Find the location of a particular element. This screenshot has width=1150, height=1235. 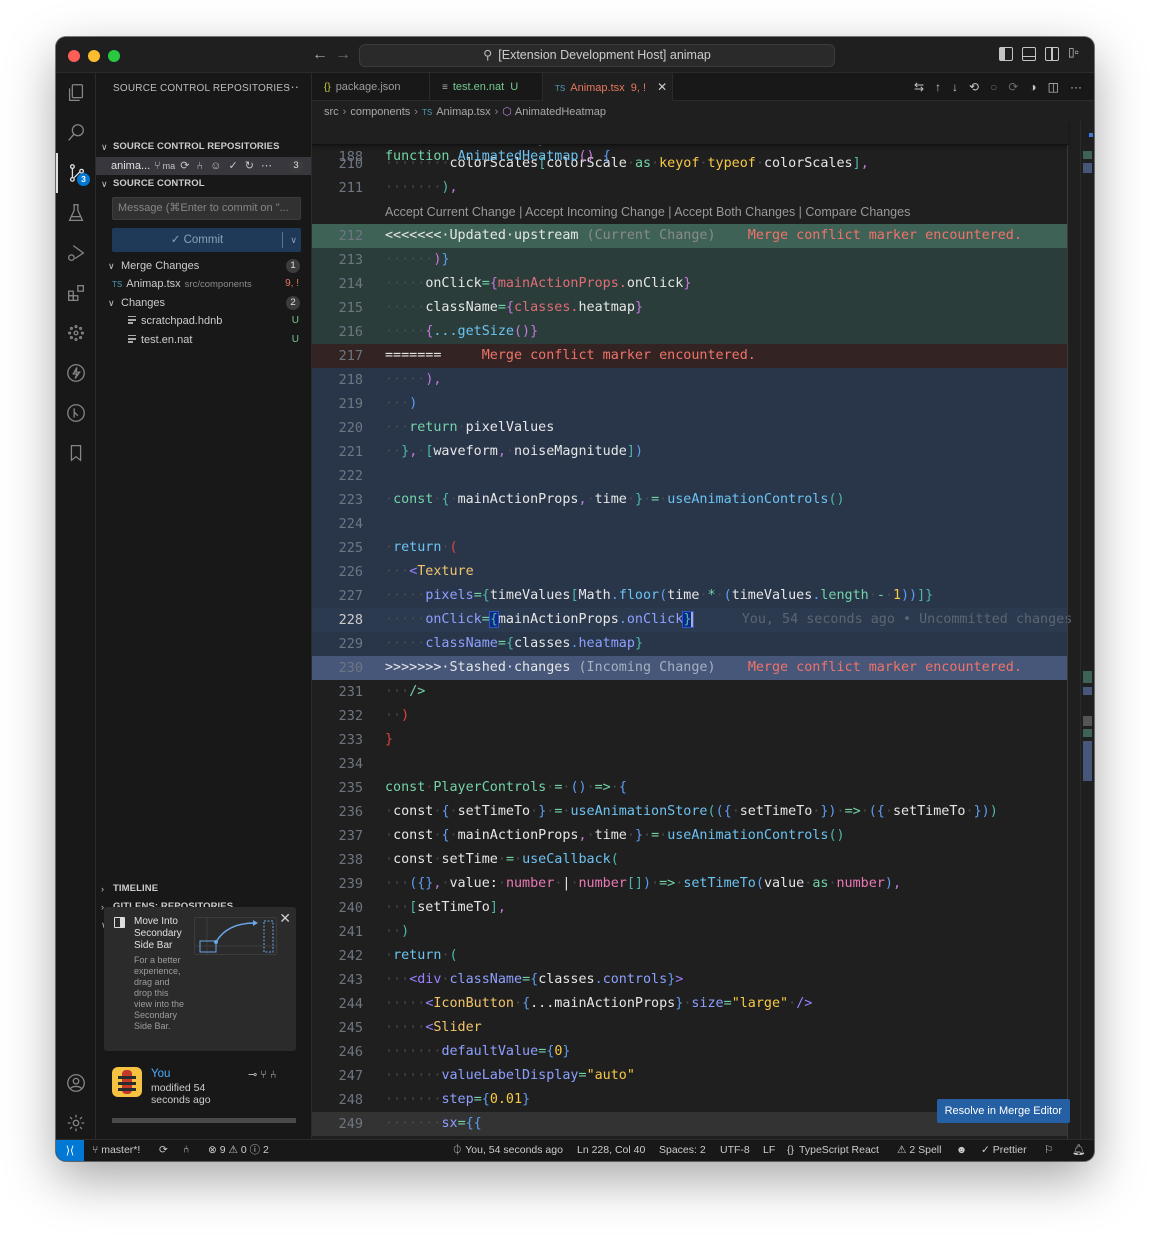

toggle-primary-sidebar-icon is located at coordinates (1006, 54).